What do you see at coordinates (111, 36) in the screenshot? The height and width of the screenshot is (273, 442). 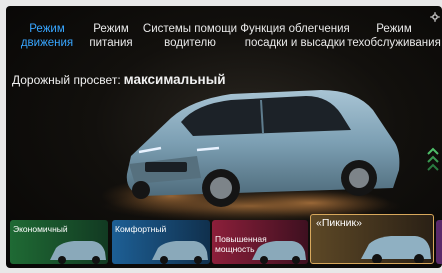 I see `tab-power-mode: Режим питания` at bounding box center [111, 36].